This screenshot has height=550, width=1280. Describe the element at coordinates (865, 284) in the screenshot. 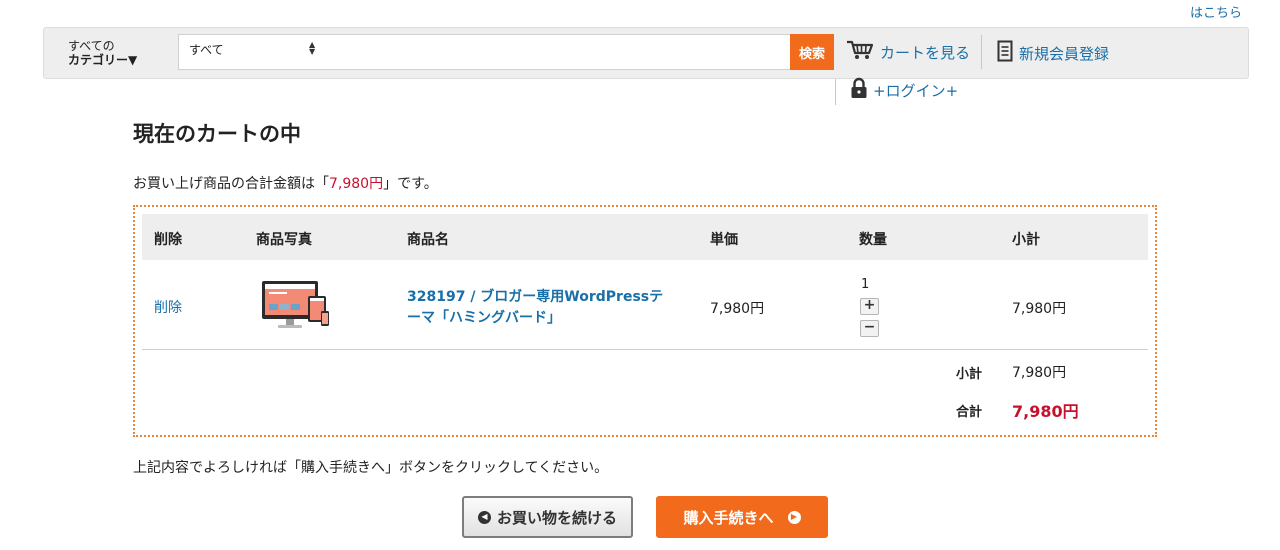

I see `quantity-value: 1` at that location.